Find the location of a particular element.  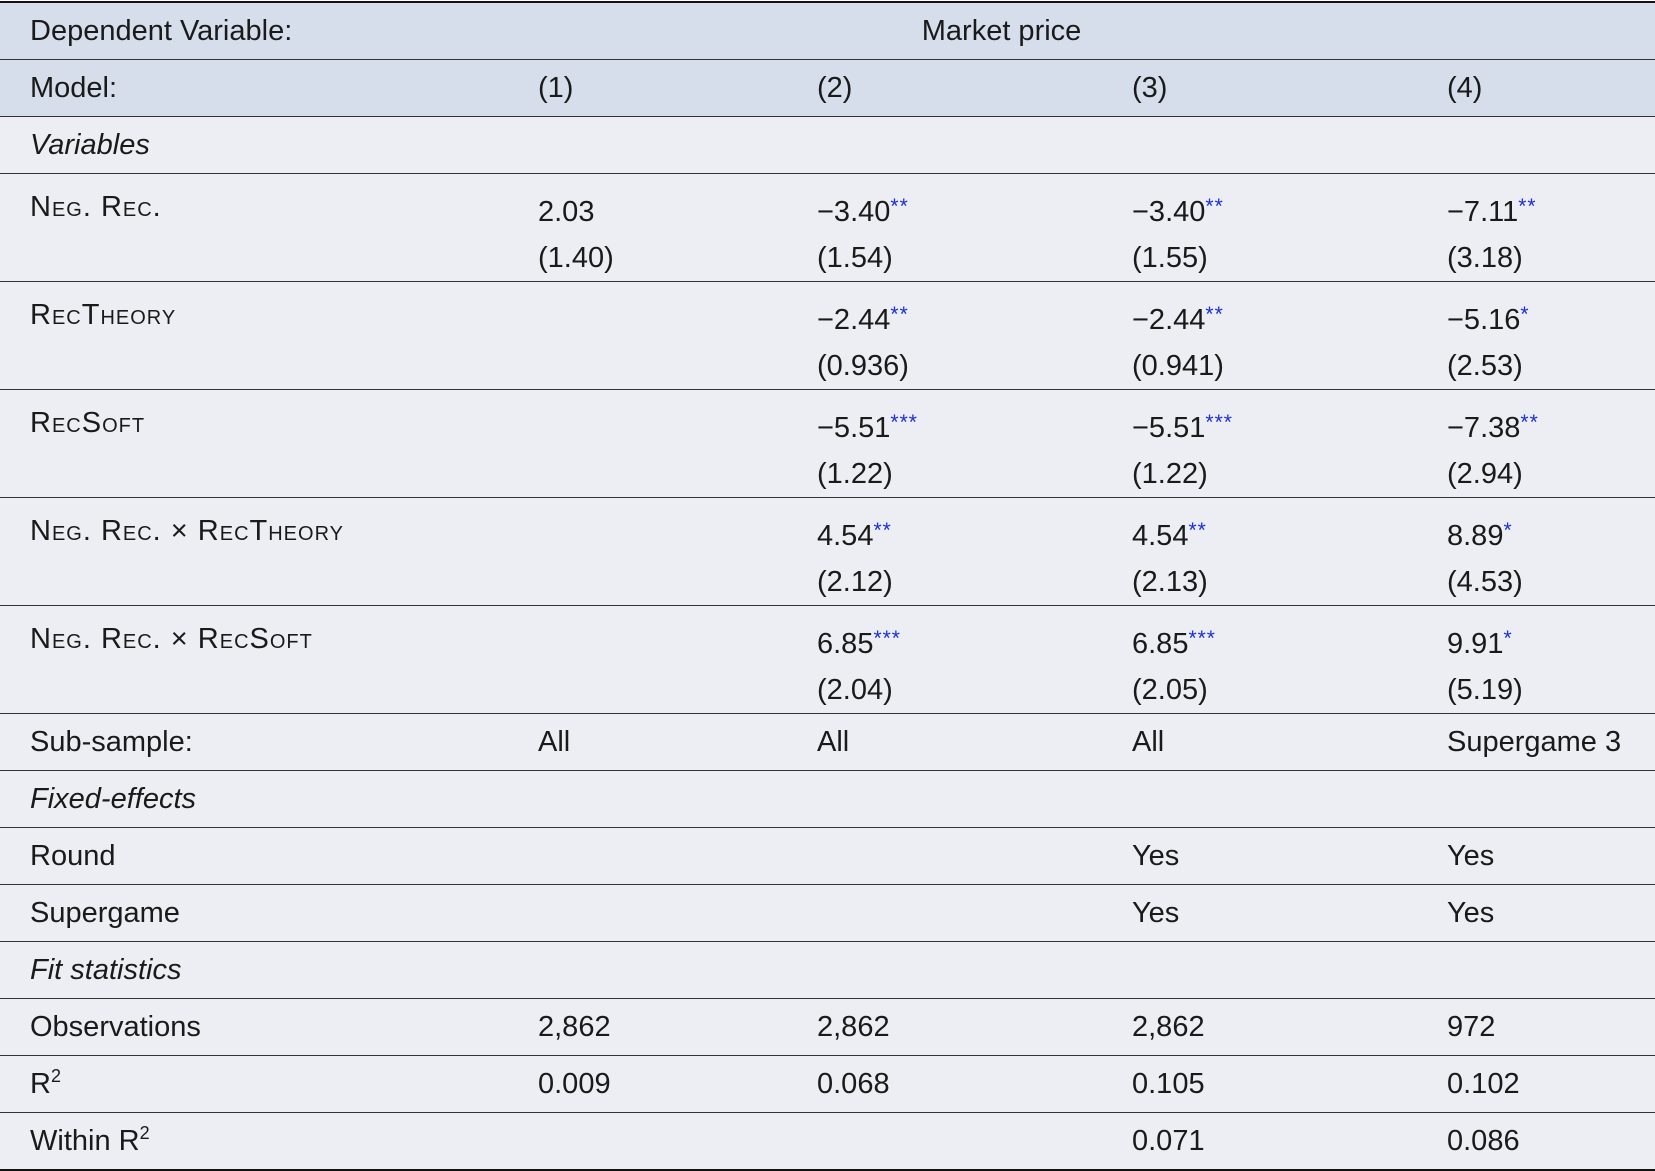

coefficient-value: 8.89 is located at coordinates (1475, 536).